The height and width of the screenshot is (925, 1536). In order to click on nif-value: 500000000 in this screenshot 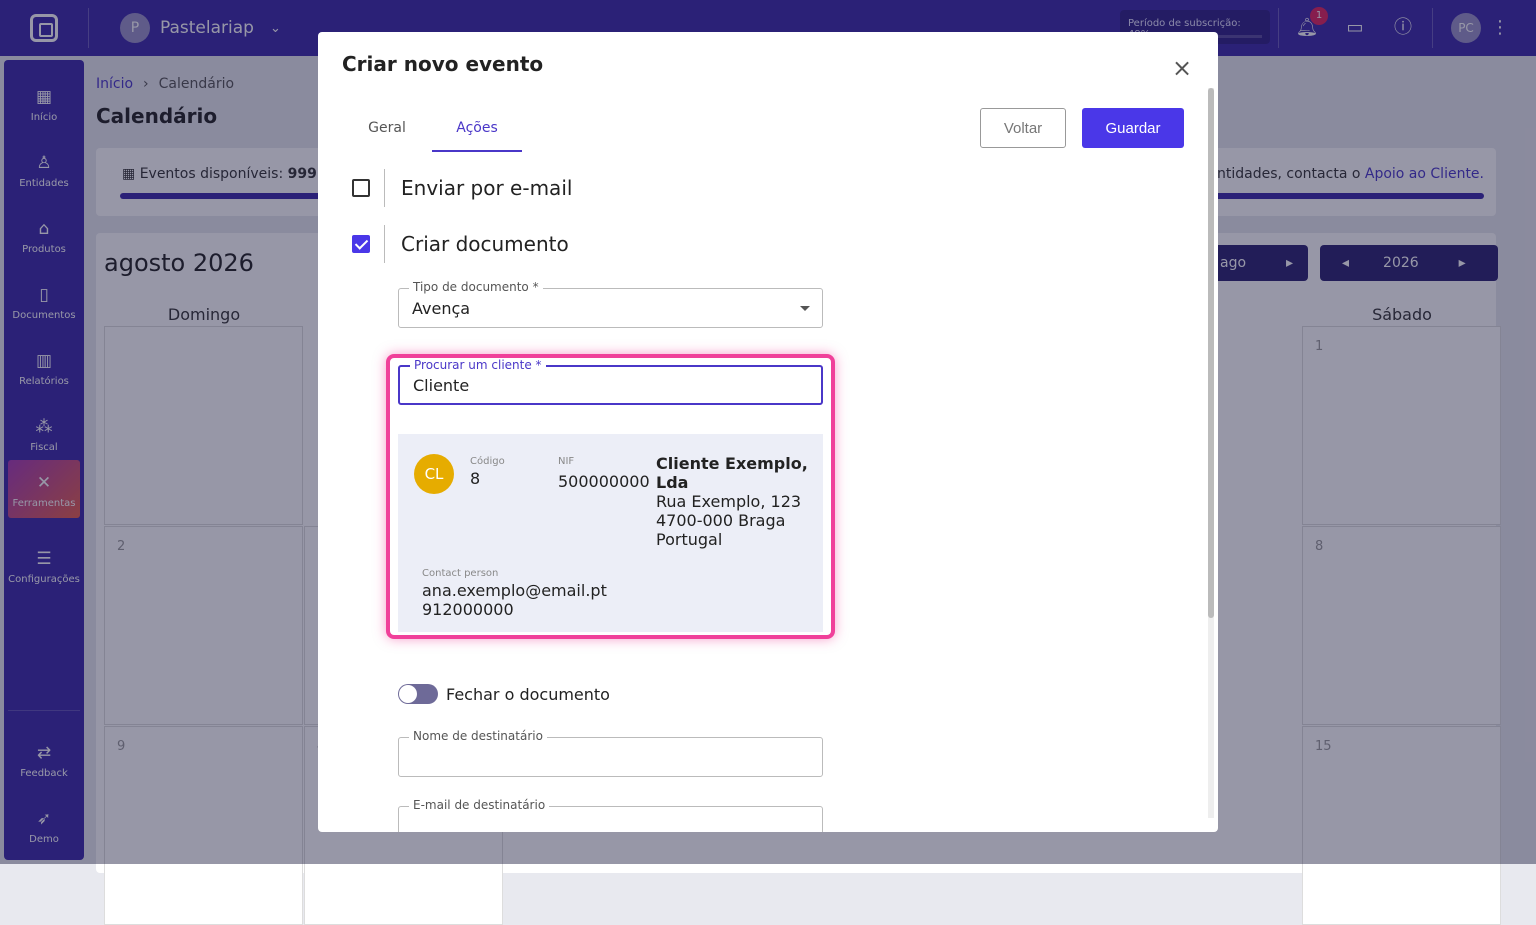, I will do `click(604, 481)`.